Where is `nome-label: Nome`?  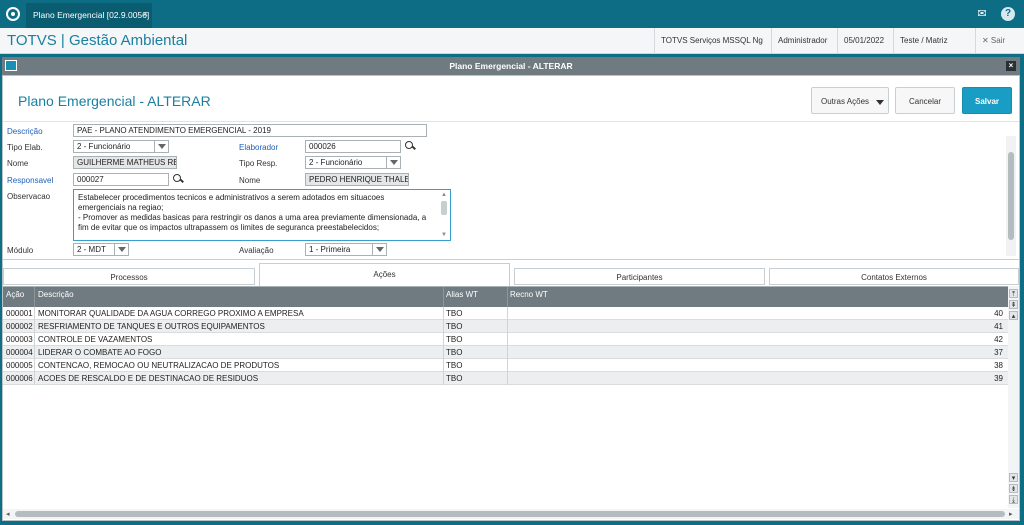 nome-label: Nome is located at coordinates (18, 163).